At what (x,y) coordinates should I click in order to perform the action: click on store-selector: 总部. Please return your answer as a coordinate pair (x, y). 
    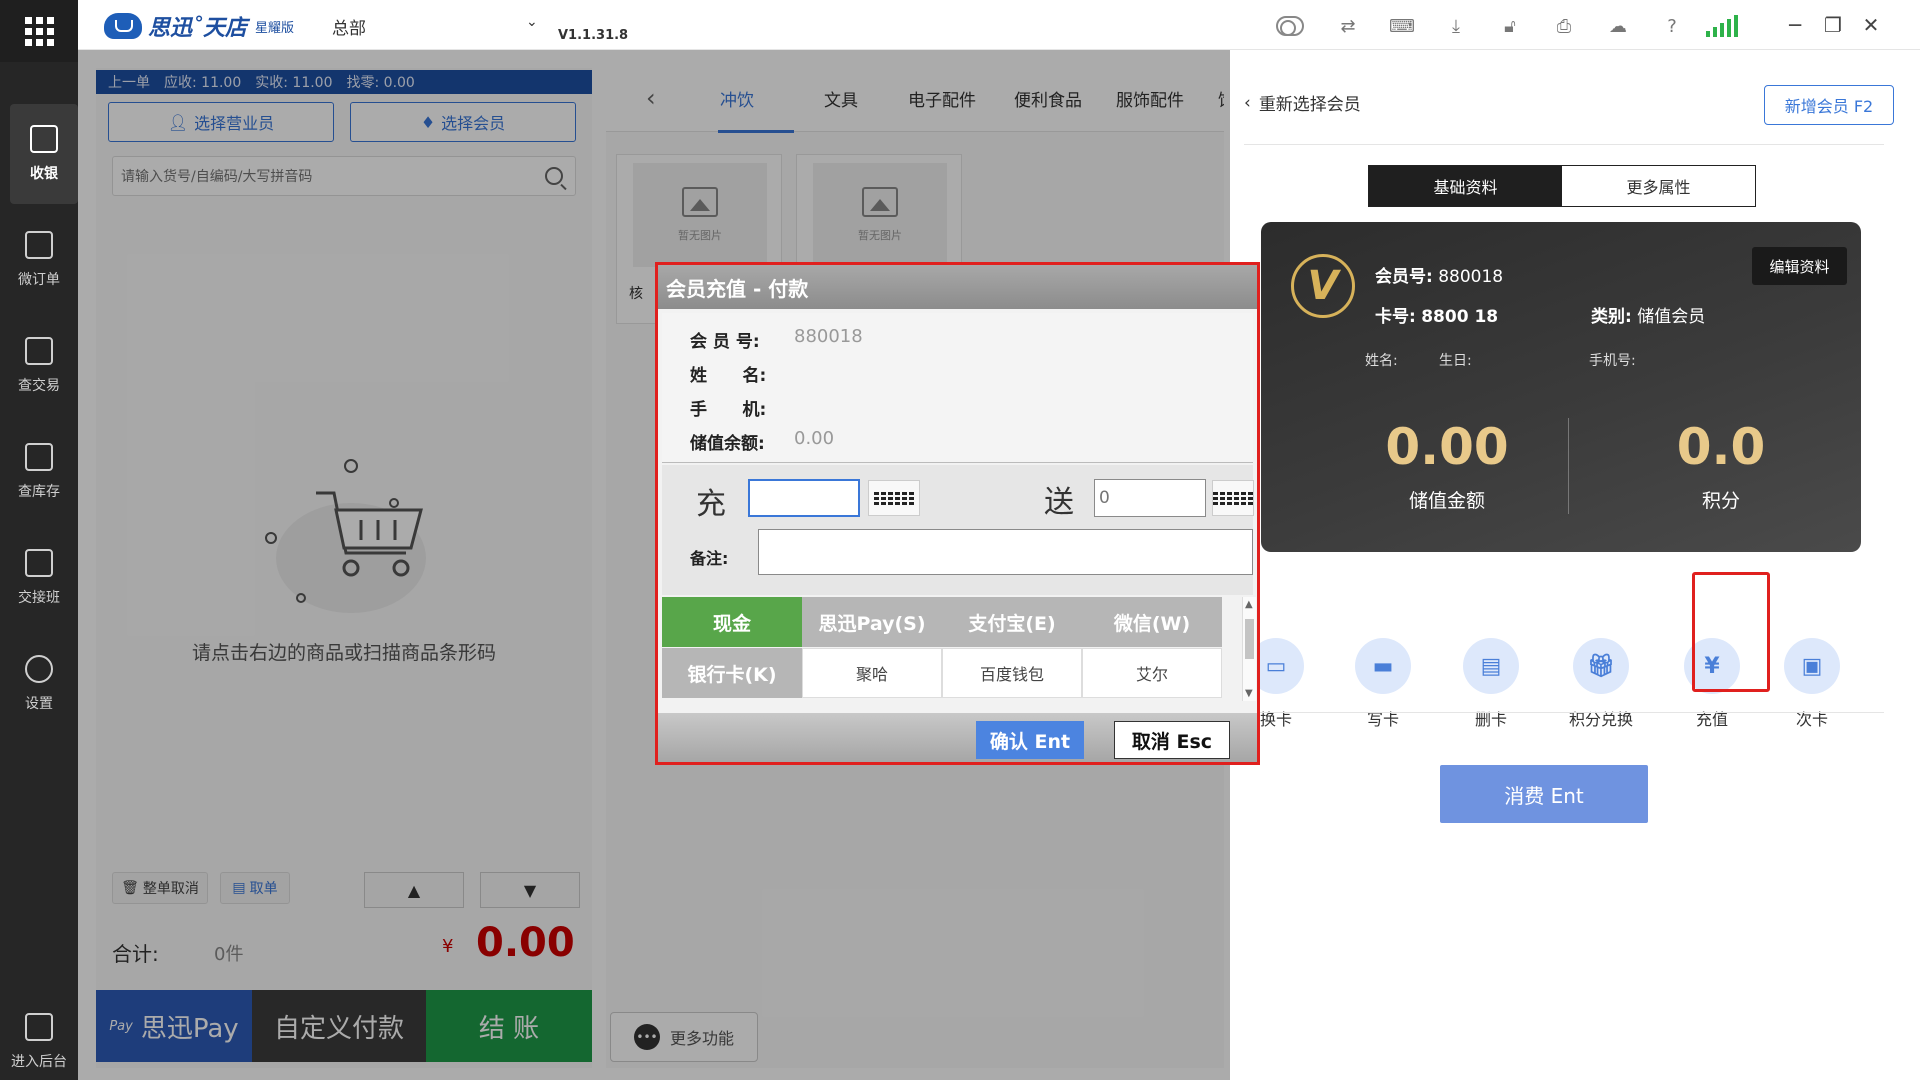
    Looking at the image, I should click on (349, 26).